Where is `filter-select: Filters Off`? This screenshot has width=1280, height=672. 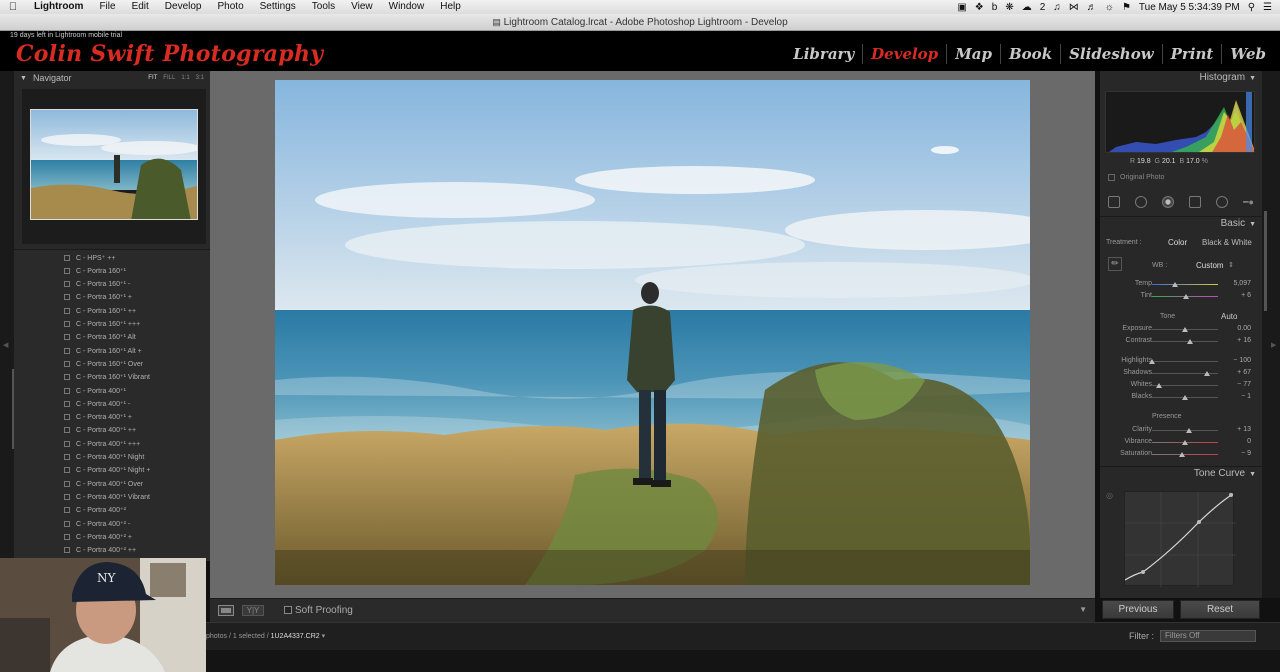 filter-select: Filters Off is located at coordinates (1208, 636).